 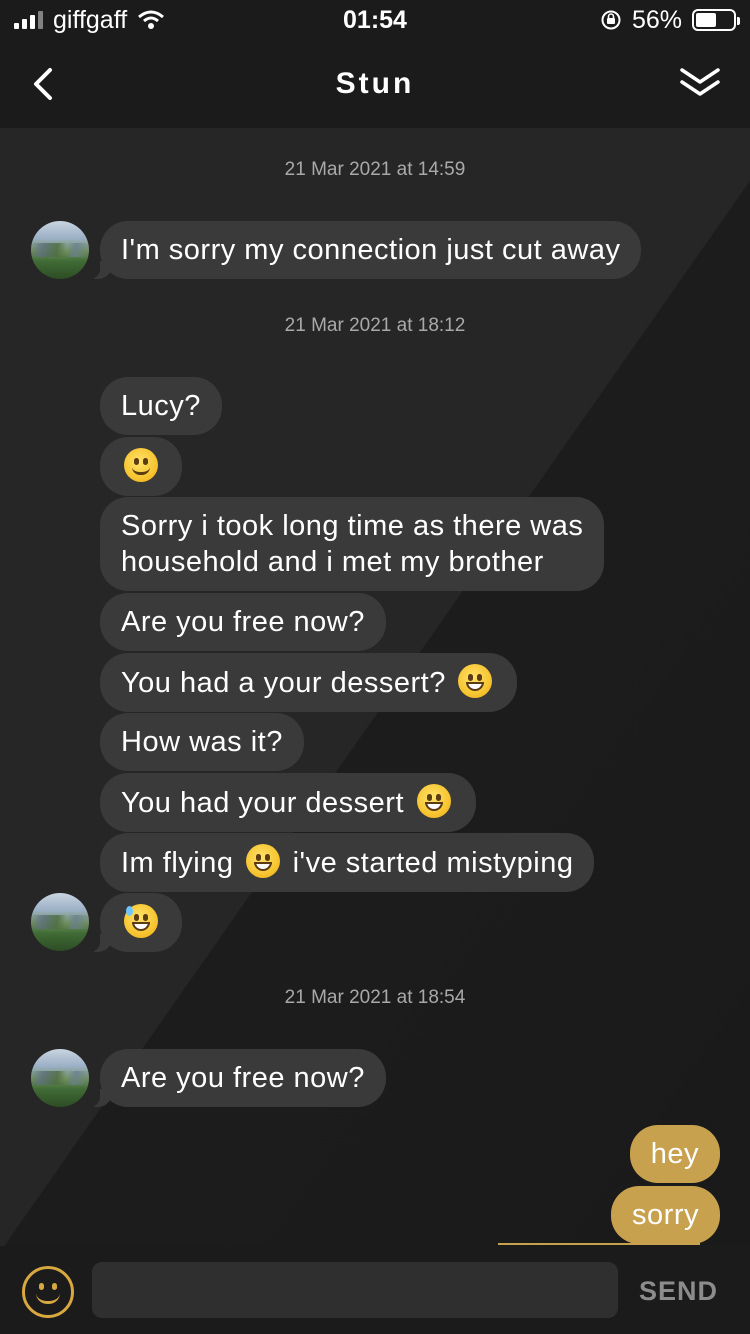 I want to click on typing-indicator-line, so click(x=599, y=1244).